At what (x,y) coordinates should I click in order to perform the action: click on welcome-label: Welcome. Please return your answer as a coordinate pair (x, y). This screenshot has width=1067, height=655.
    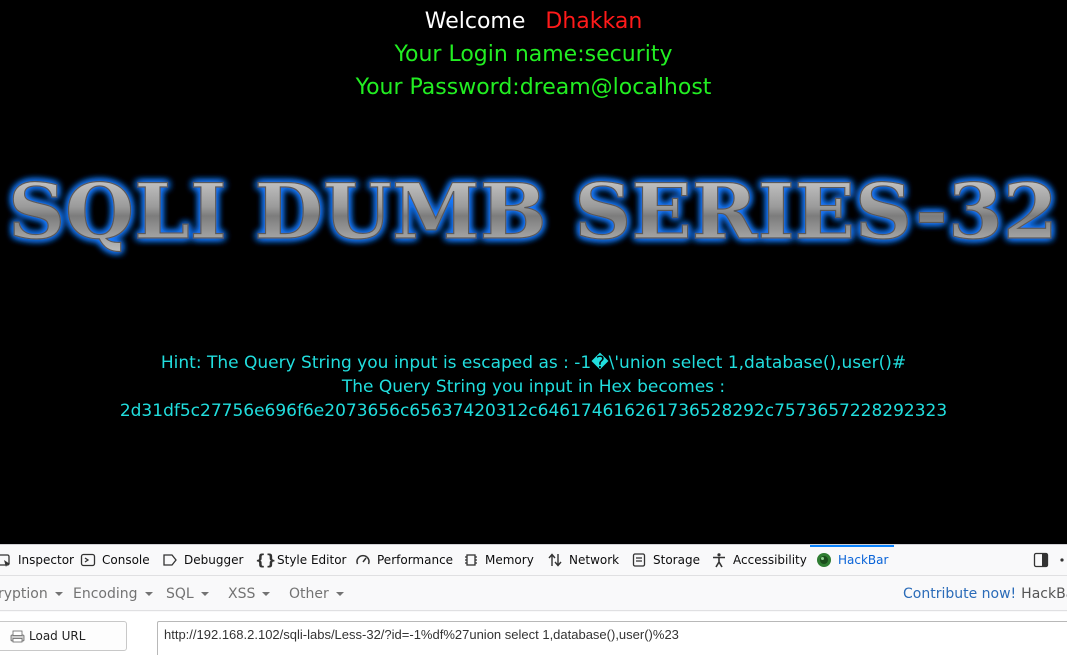
    Looking at the image, I should click on (475, 21).